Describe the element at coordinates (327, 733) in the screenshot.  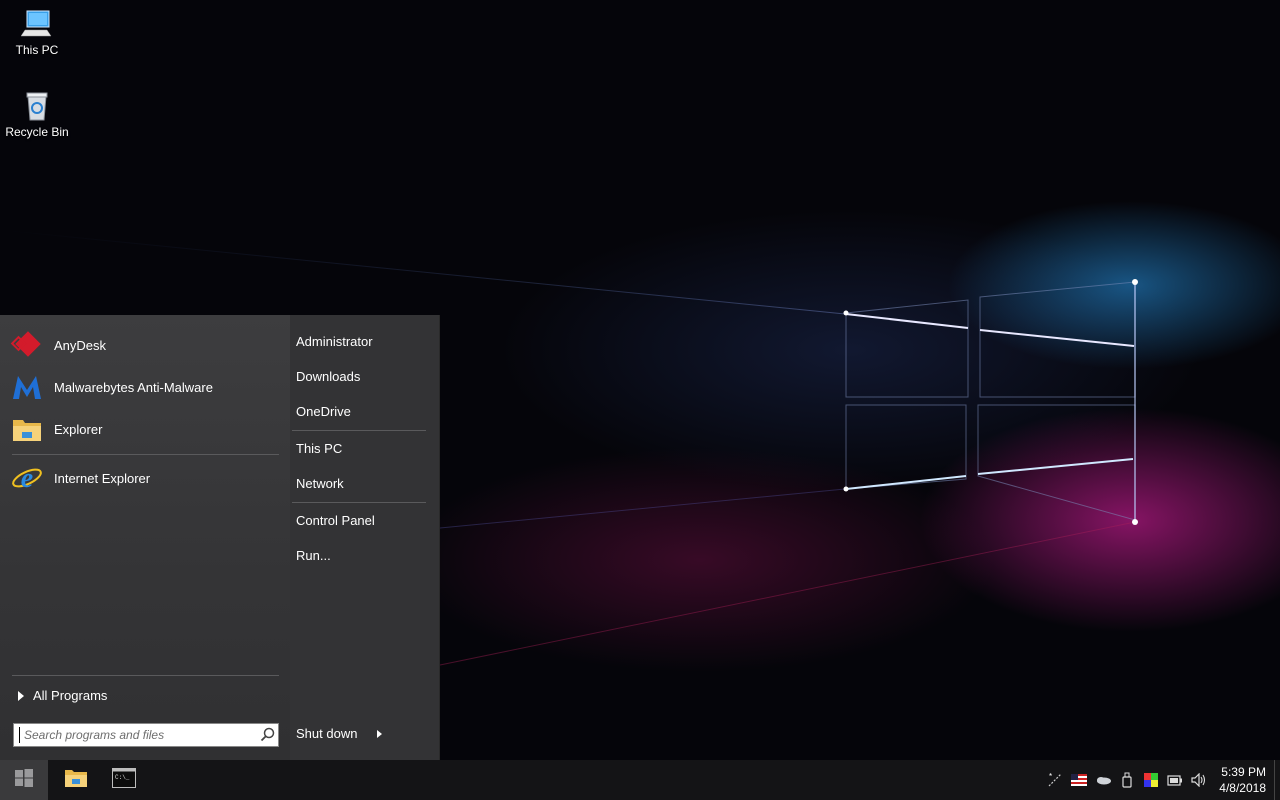
I see `shutdown-label: Shut down` at that location.